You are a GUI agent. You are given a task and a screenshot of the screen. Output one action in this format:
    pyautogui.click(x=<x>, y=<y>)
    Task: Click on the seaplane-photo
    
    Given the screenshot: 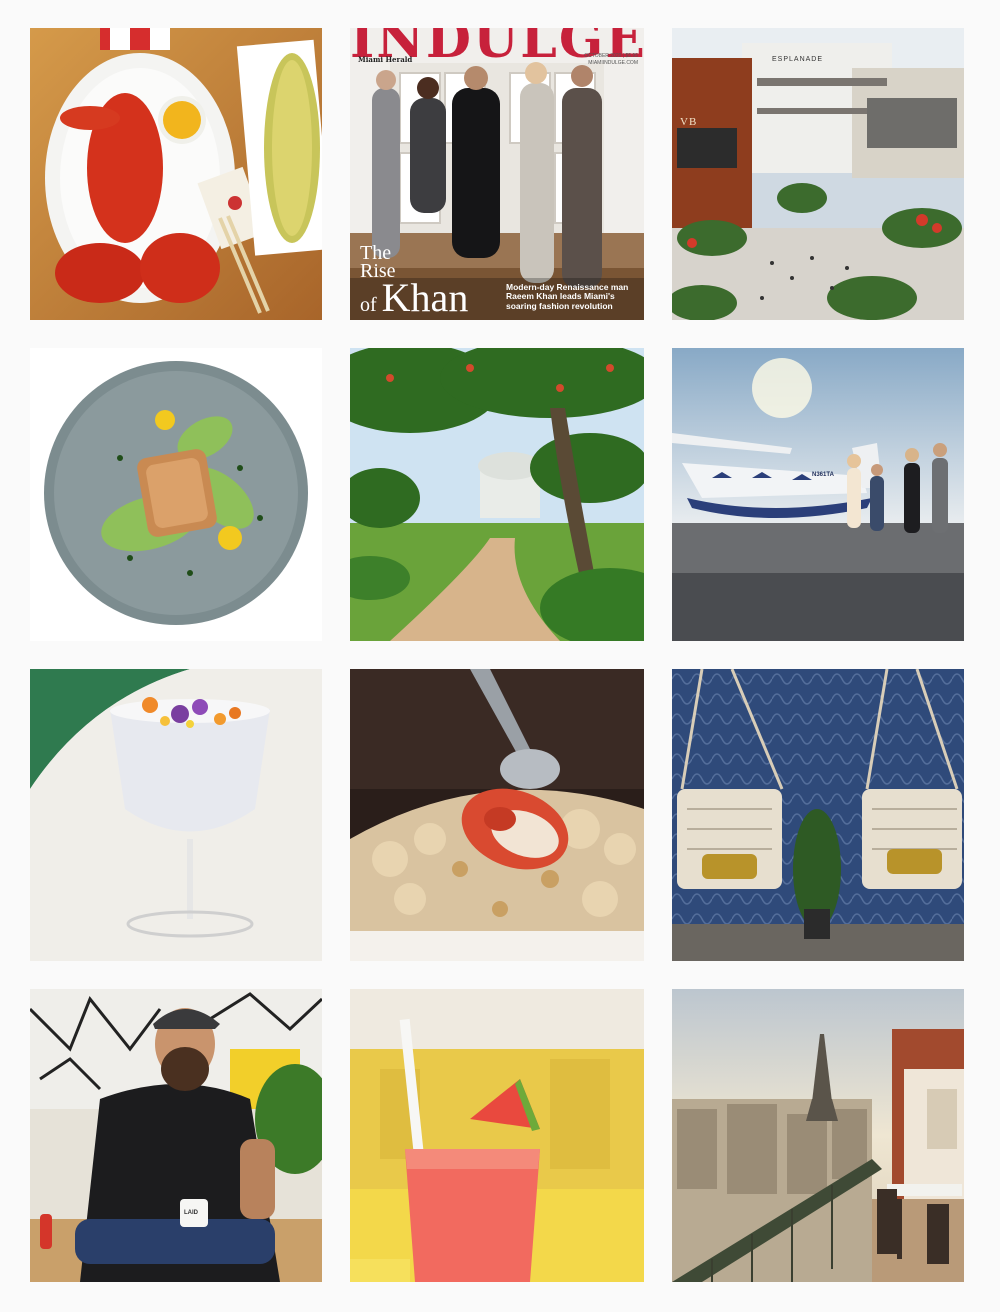 What is the action you would take?
    pyautogui.click(x=818, y=494)
    